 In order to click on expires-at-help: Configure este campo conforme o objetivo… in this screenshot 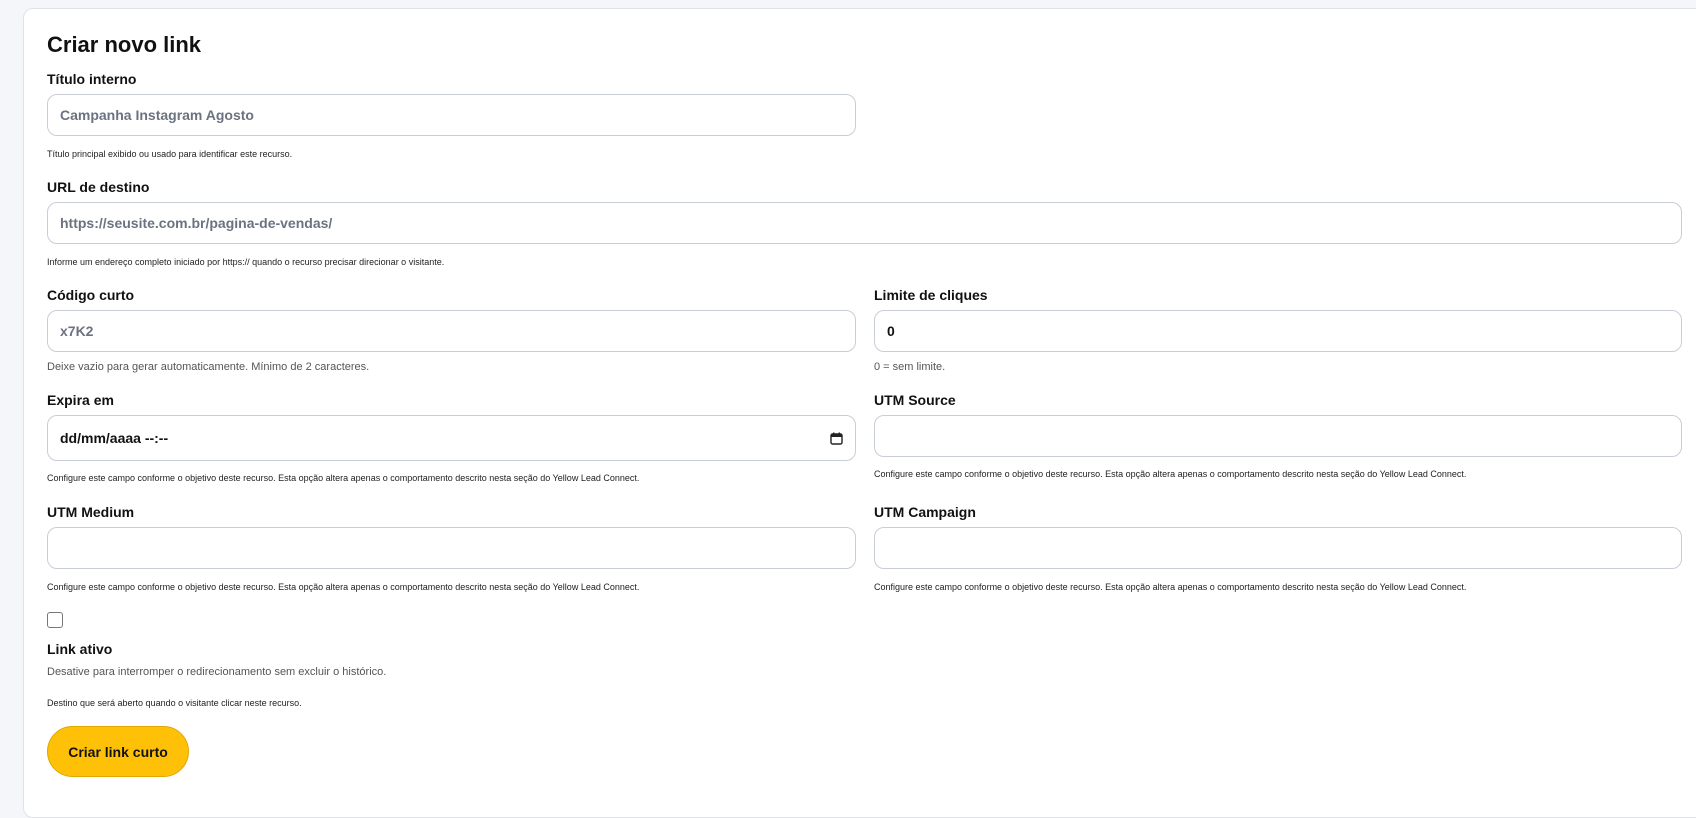, I will do `click(343, 478)`.